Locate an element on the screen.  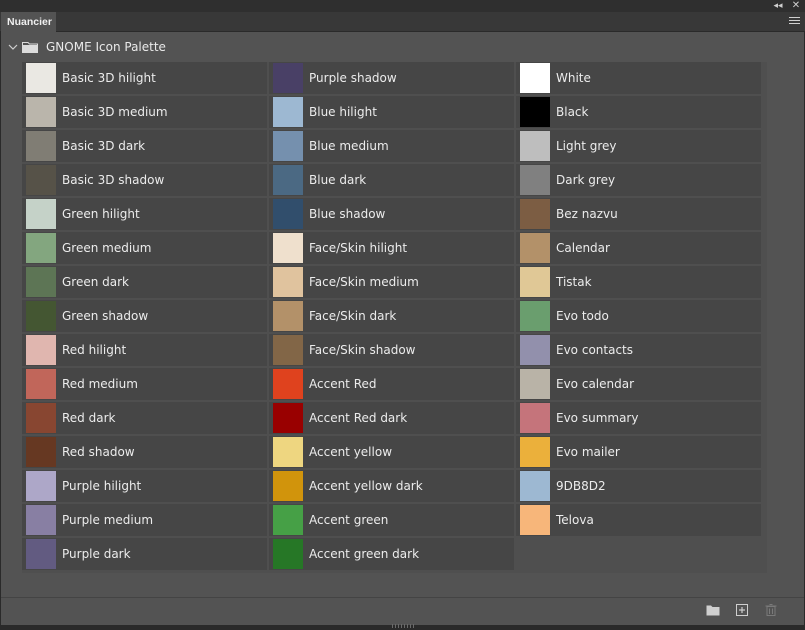
swatch-item: 9DB8D2 is located at coordinates (638, 486).